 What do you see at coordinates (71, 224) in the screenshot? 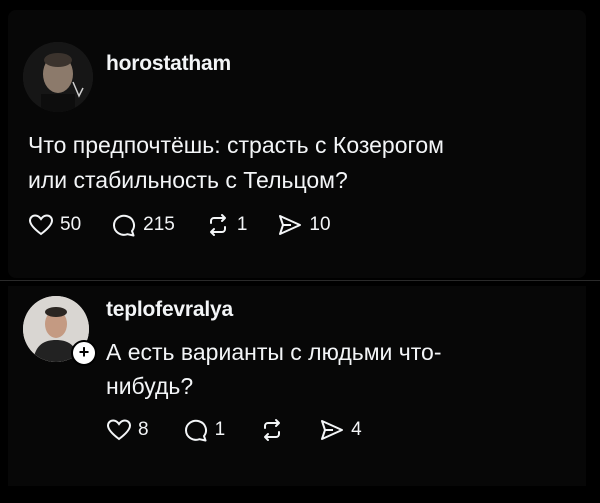
I see `like-count: 50` at bounding box center [71, 224].